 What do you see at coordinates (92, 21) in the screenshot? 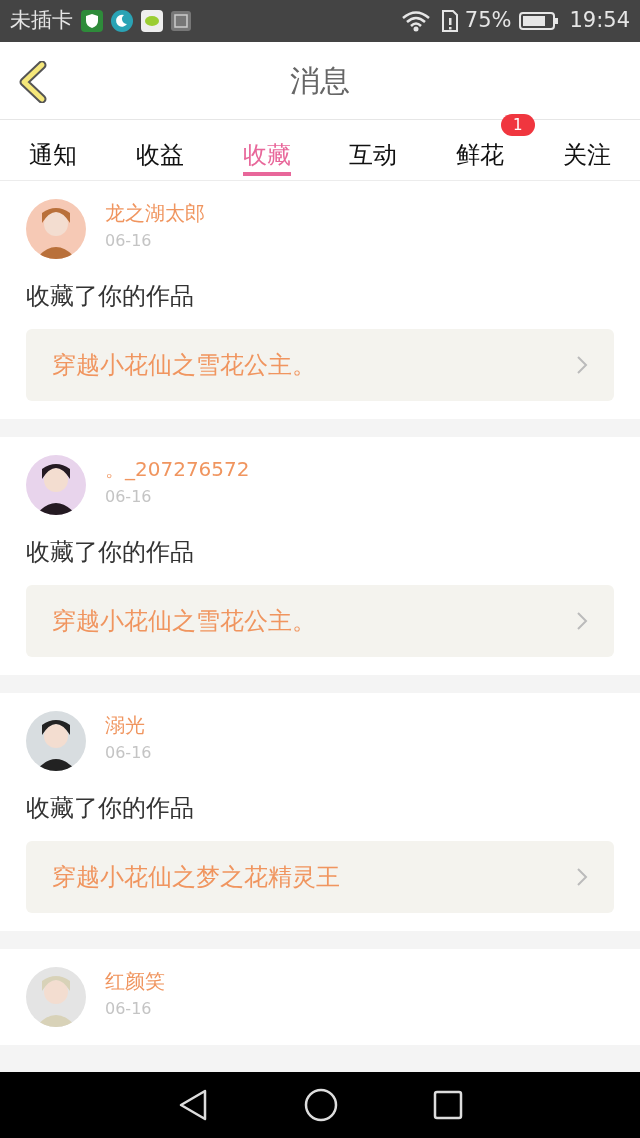
I see `shield-app-icon` at bounding box center [92, 21].